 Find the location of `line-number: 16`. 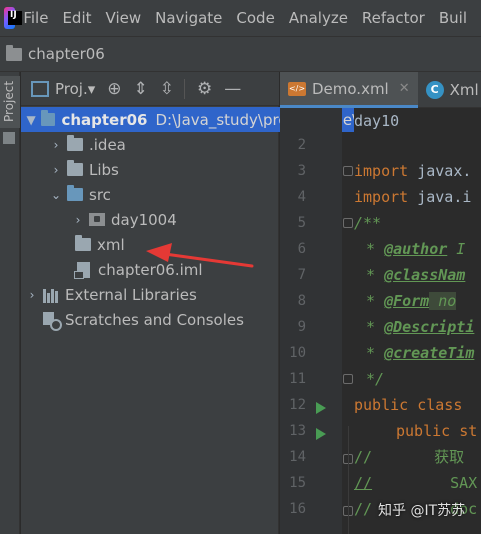

line-number: 16 is located at coordinates (297, 509).